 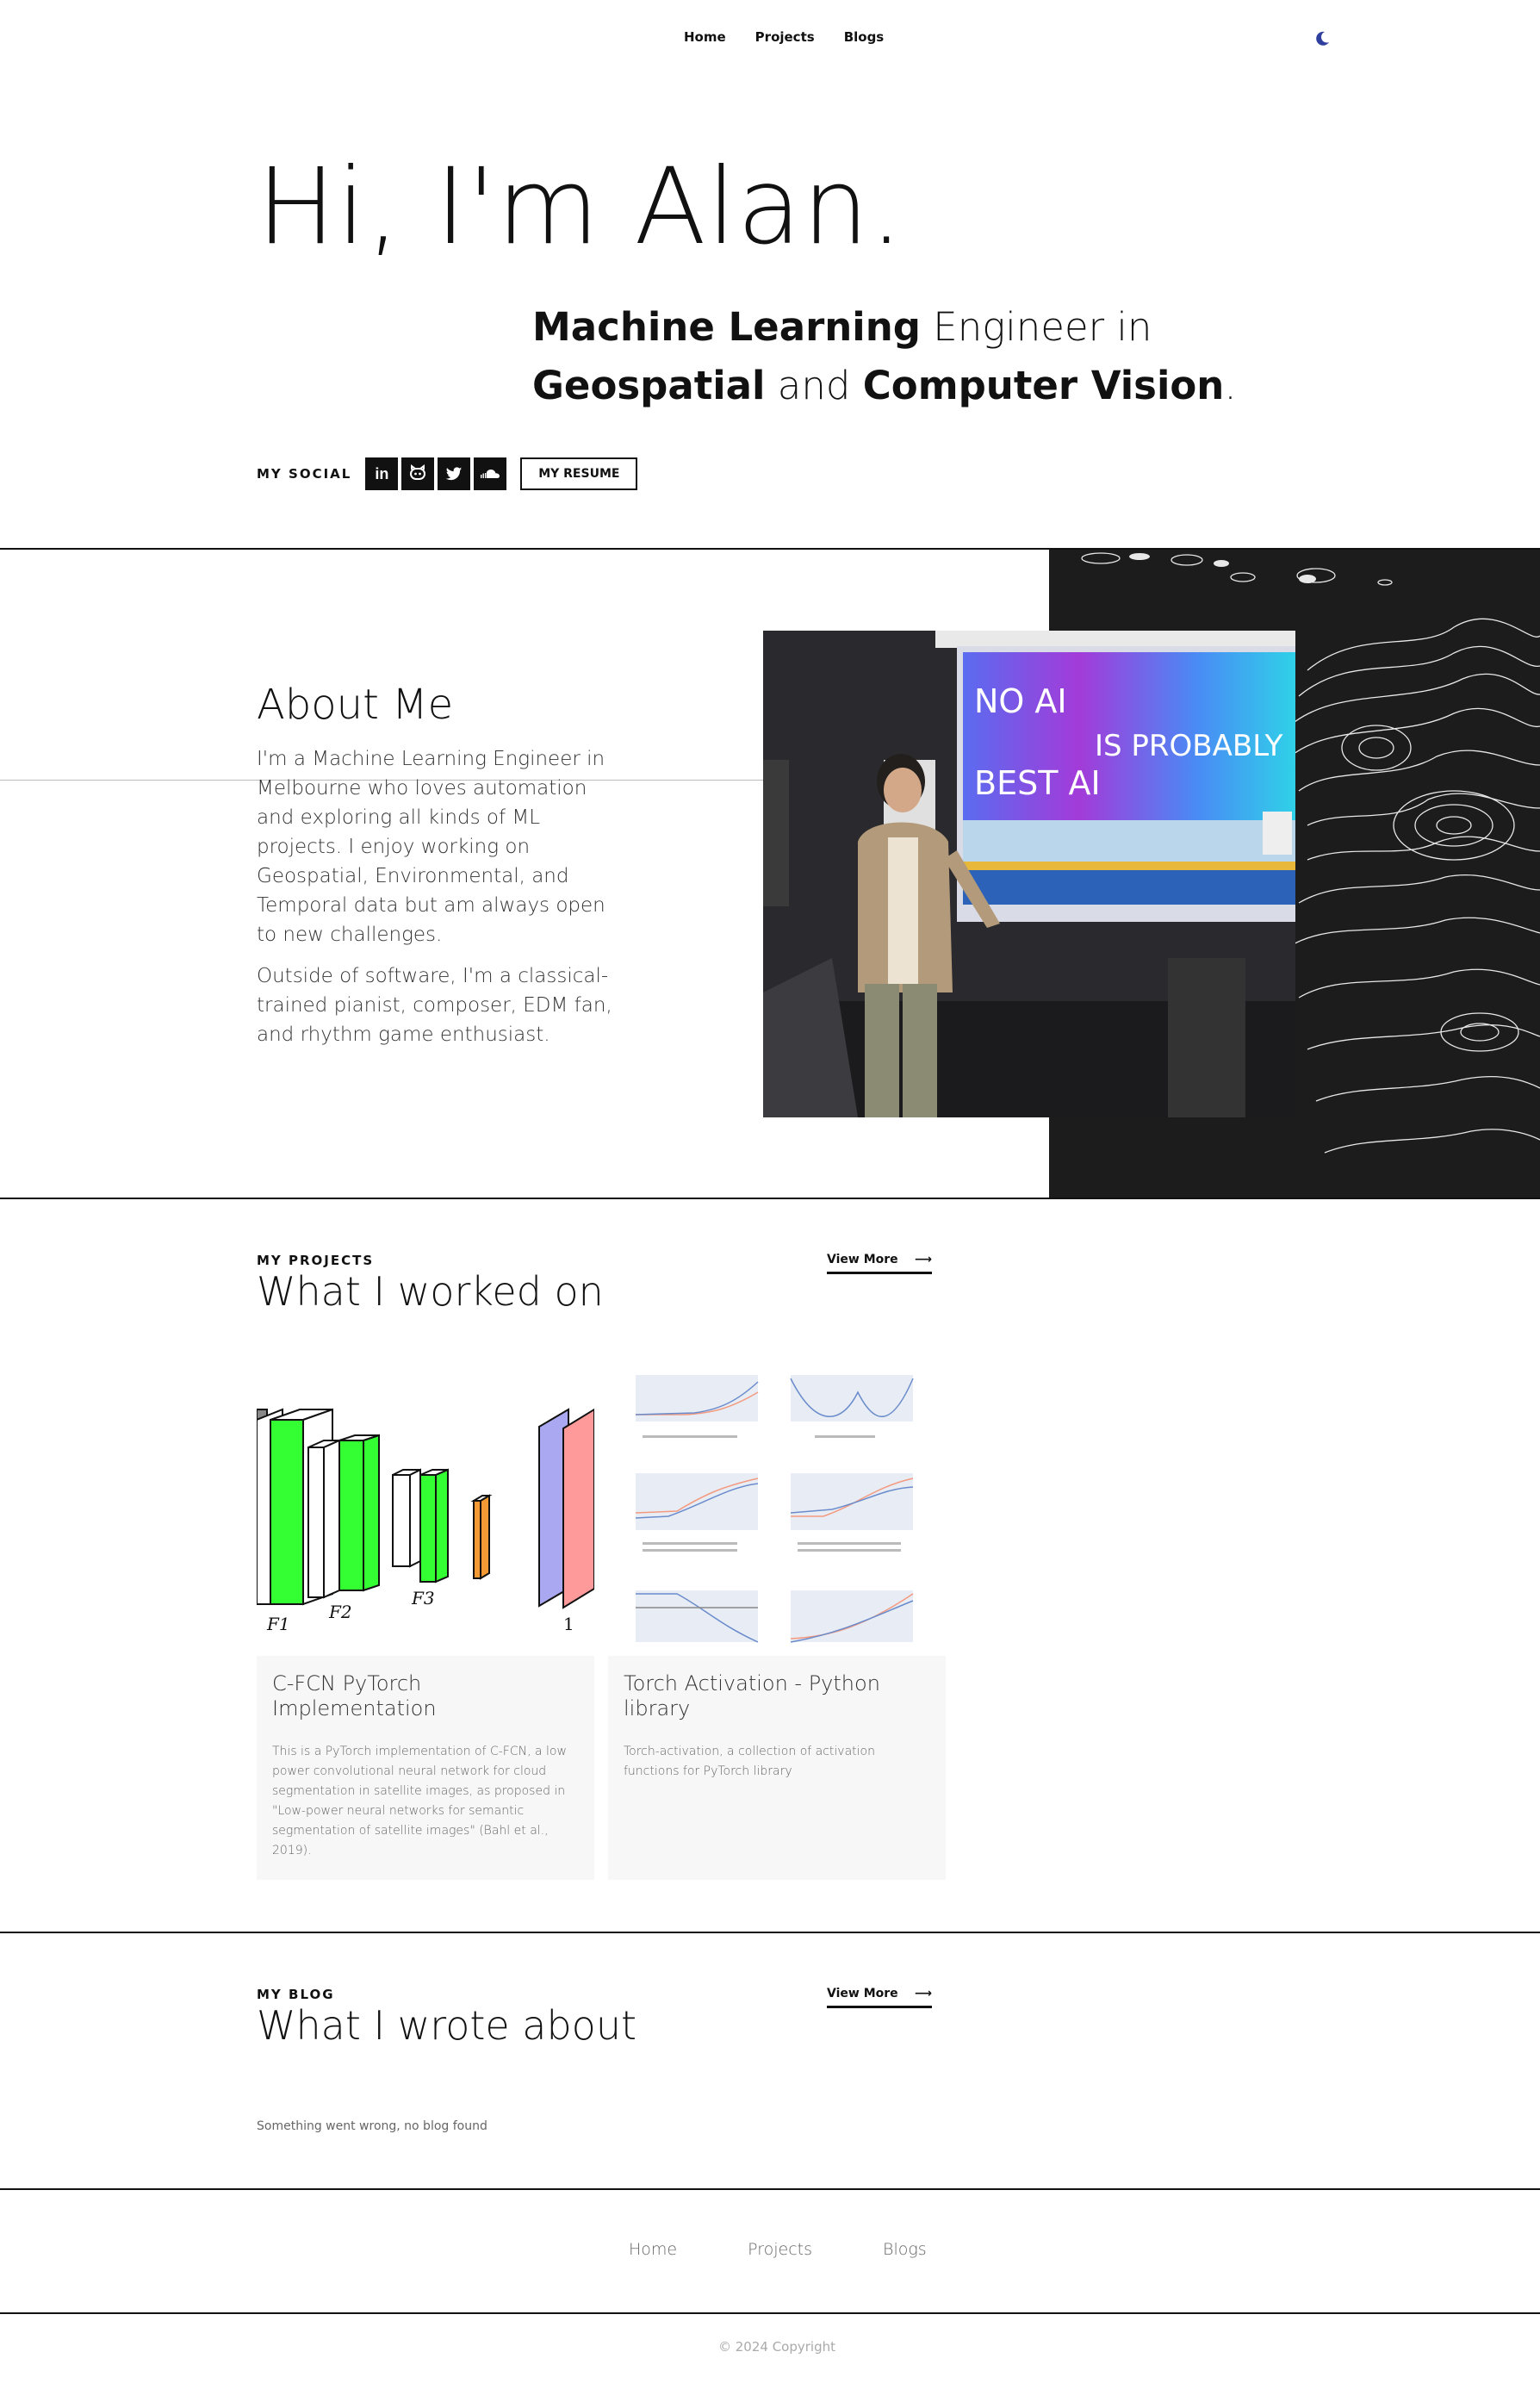 I want to click on projects-title: What I worked on, so click(x=431, y=1291).